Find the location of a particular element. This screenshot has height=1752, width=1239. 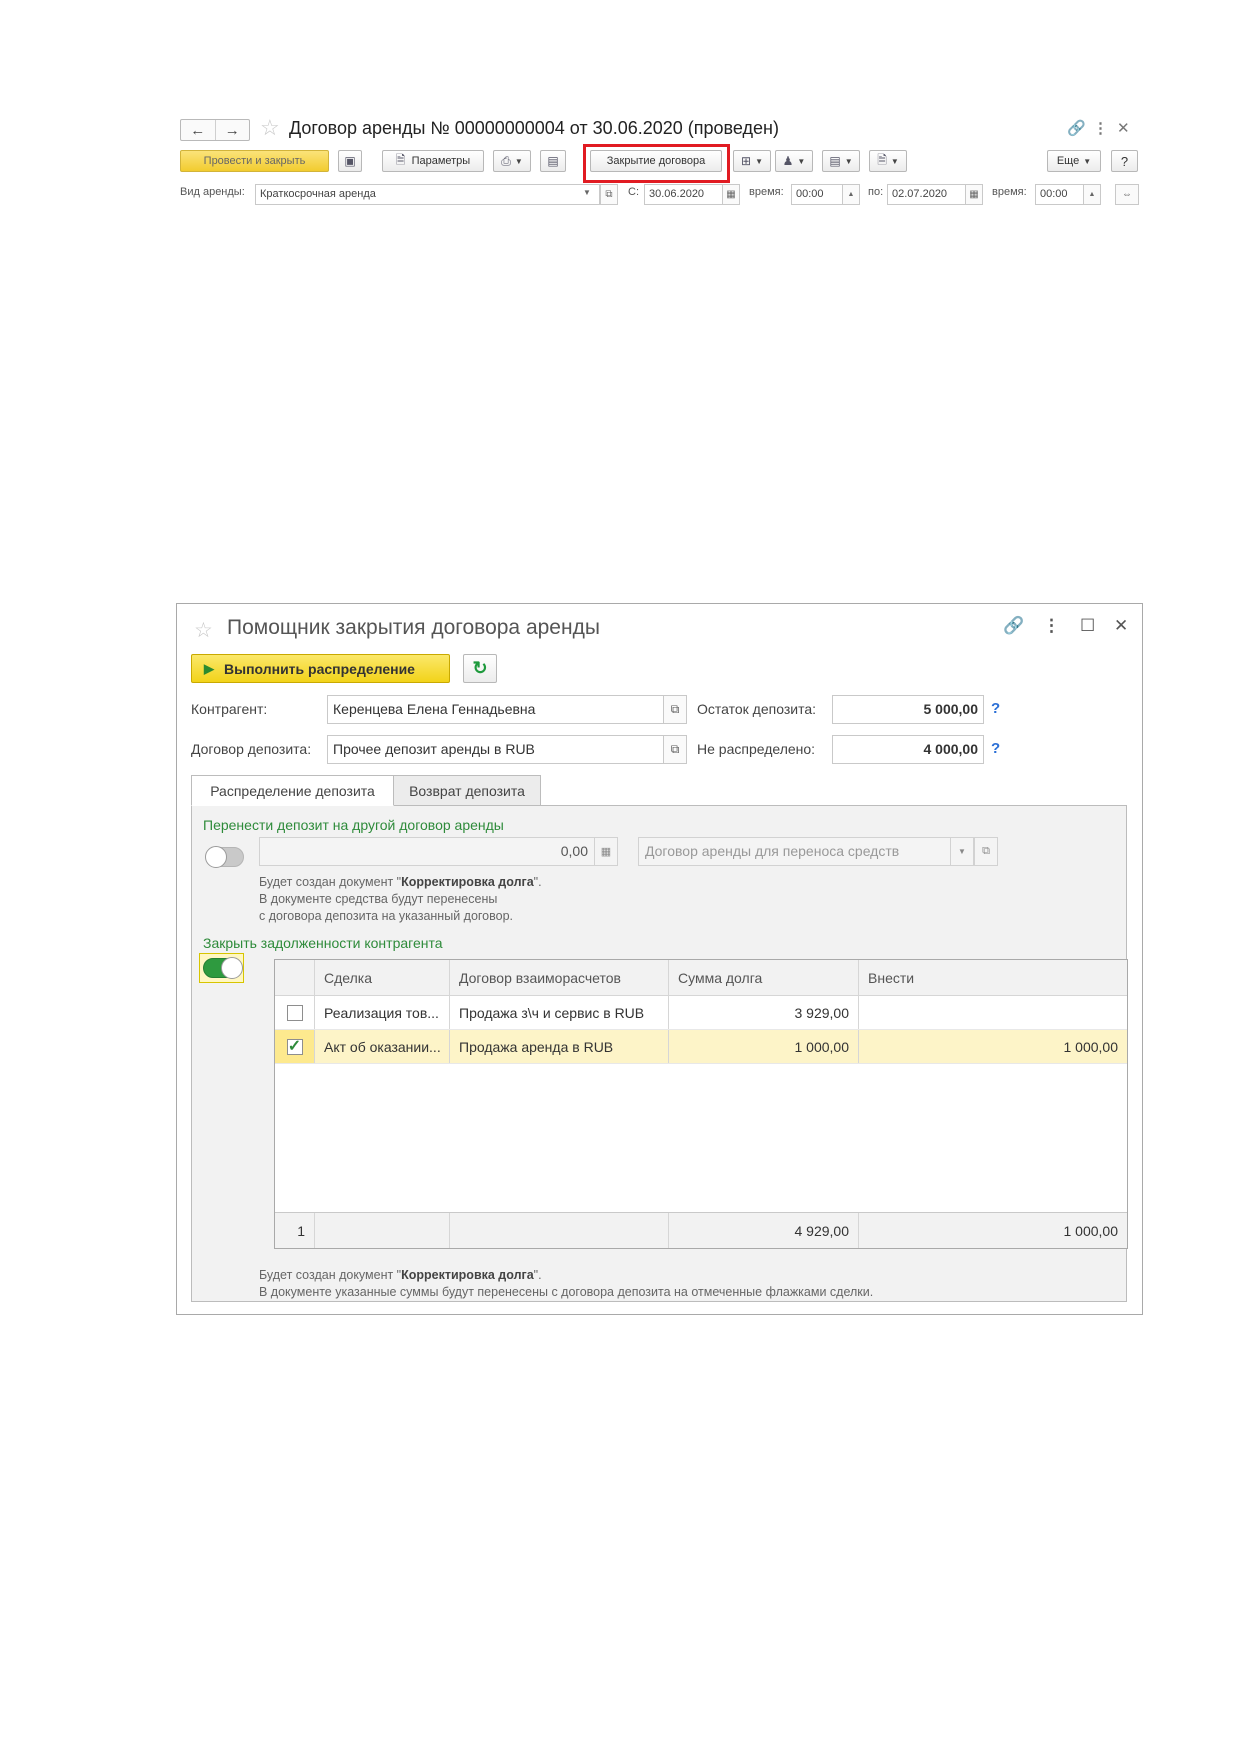

header-contract: Договор взаиморасчетов is located at coordinates (559, 977).